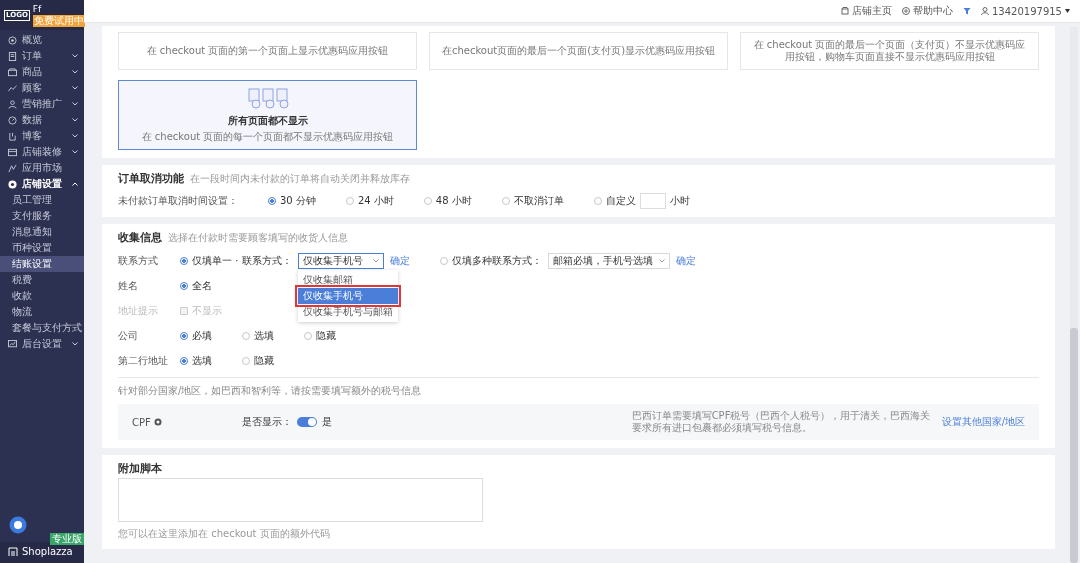 This screenshot has width=1080, height=563. I want to click on toggle-label: 是, so click(327, 422).